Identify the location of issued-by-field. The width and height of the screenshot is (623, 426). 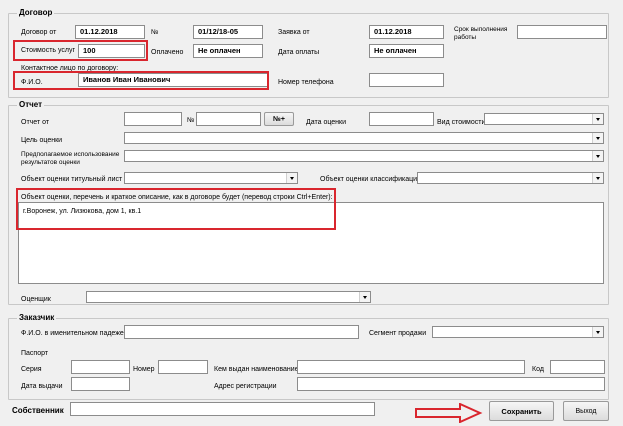
(411, 367).